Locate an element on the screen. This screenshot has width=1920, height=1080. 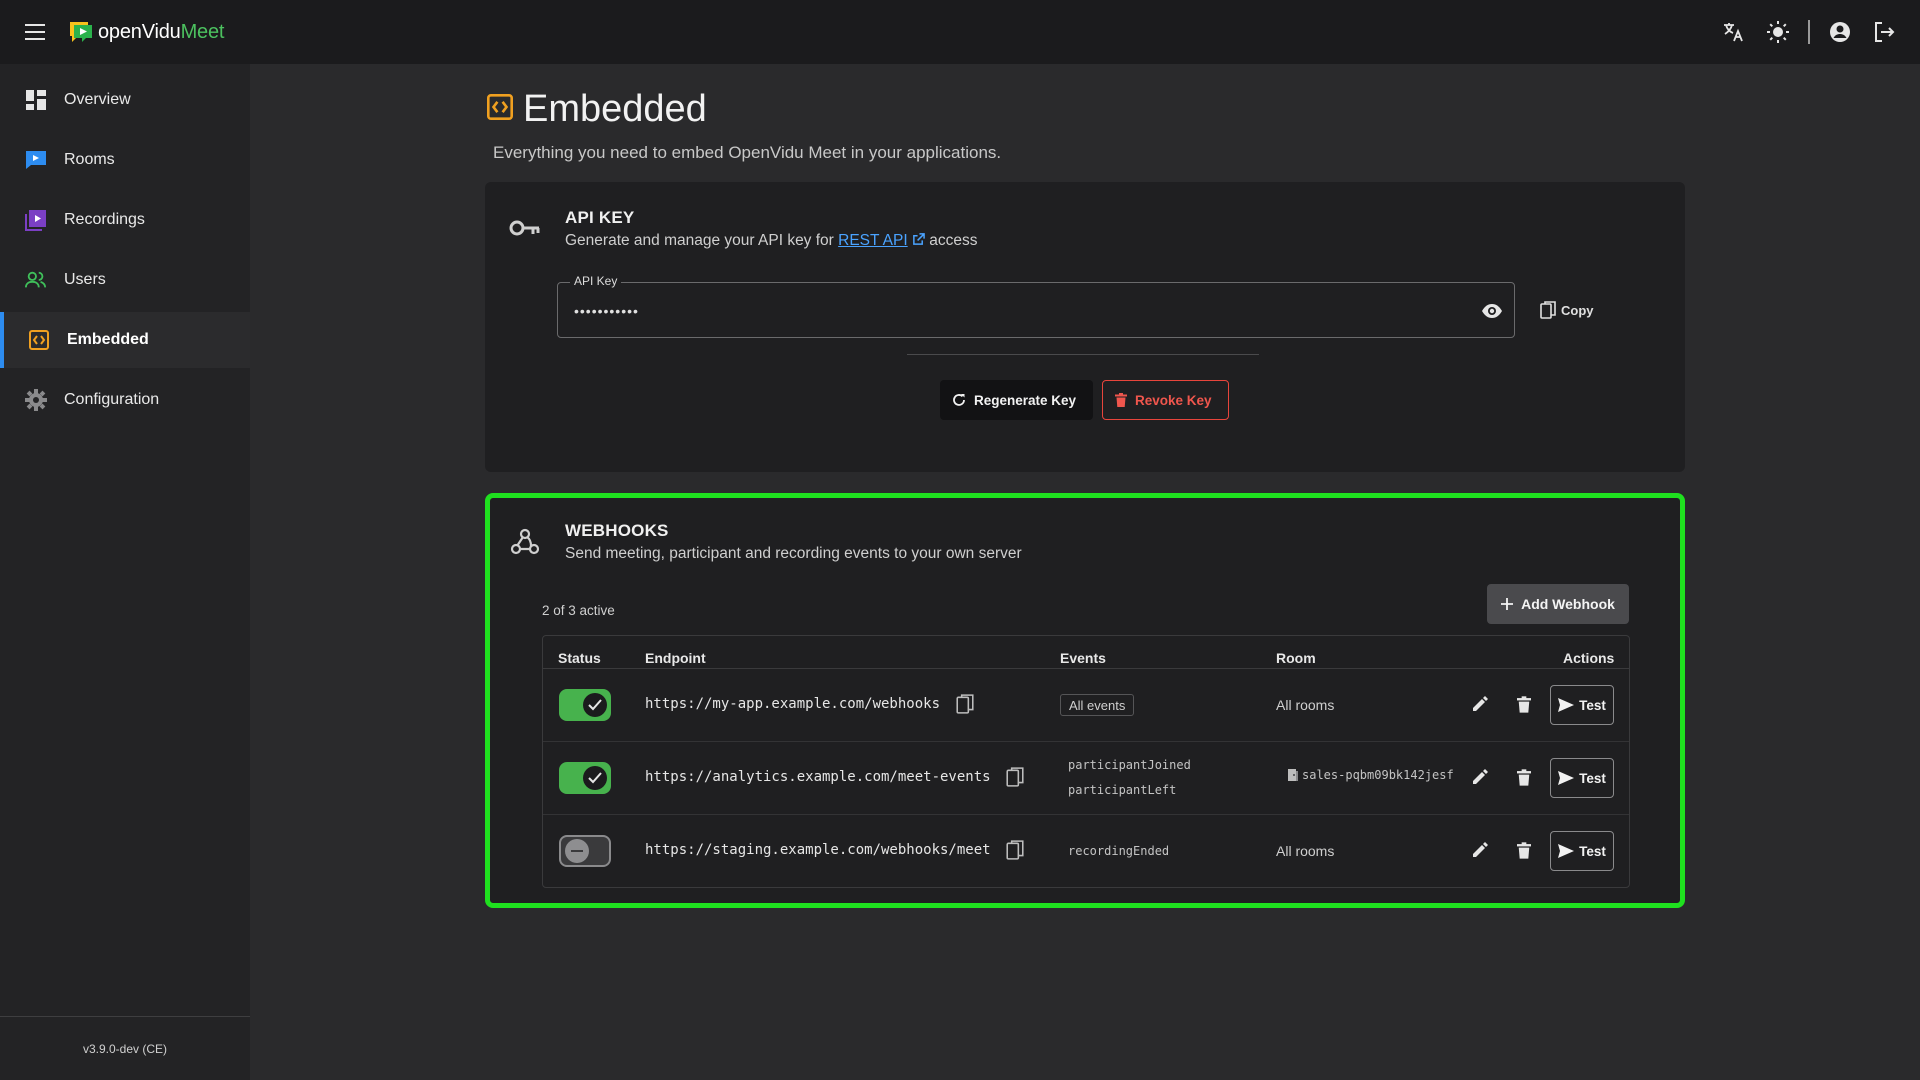
revoke-key-button: Revoke Key is located at coordinates (1165, 400).